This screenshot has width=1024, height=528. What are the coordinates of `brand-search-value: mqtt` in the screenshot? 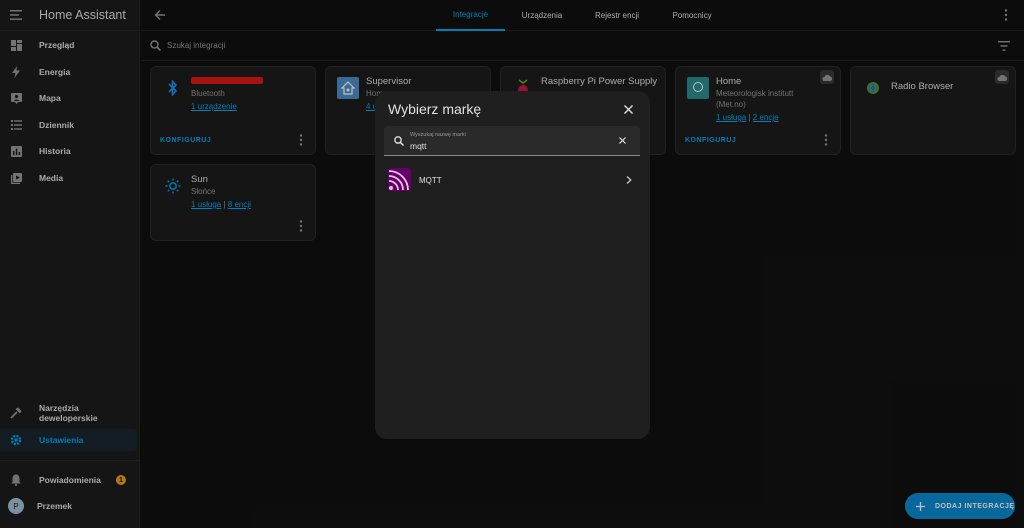 It's located at (418, 146).